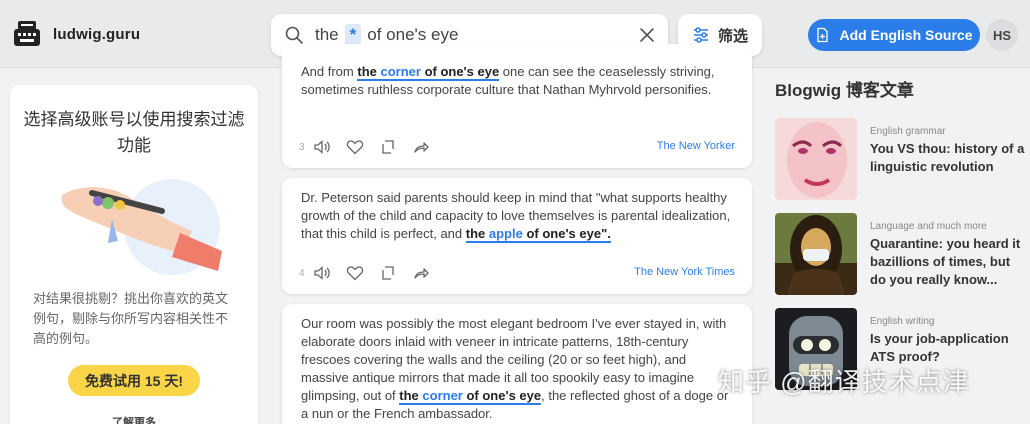 This screenshot has height=424, width=1030. I want to click on source-link: The New York Times, so click(684, 272).